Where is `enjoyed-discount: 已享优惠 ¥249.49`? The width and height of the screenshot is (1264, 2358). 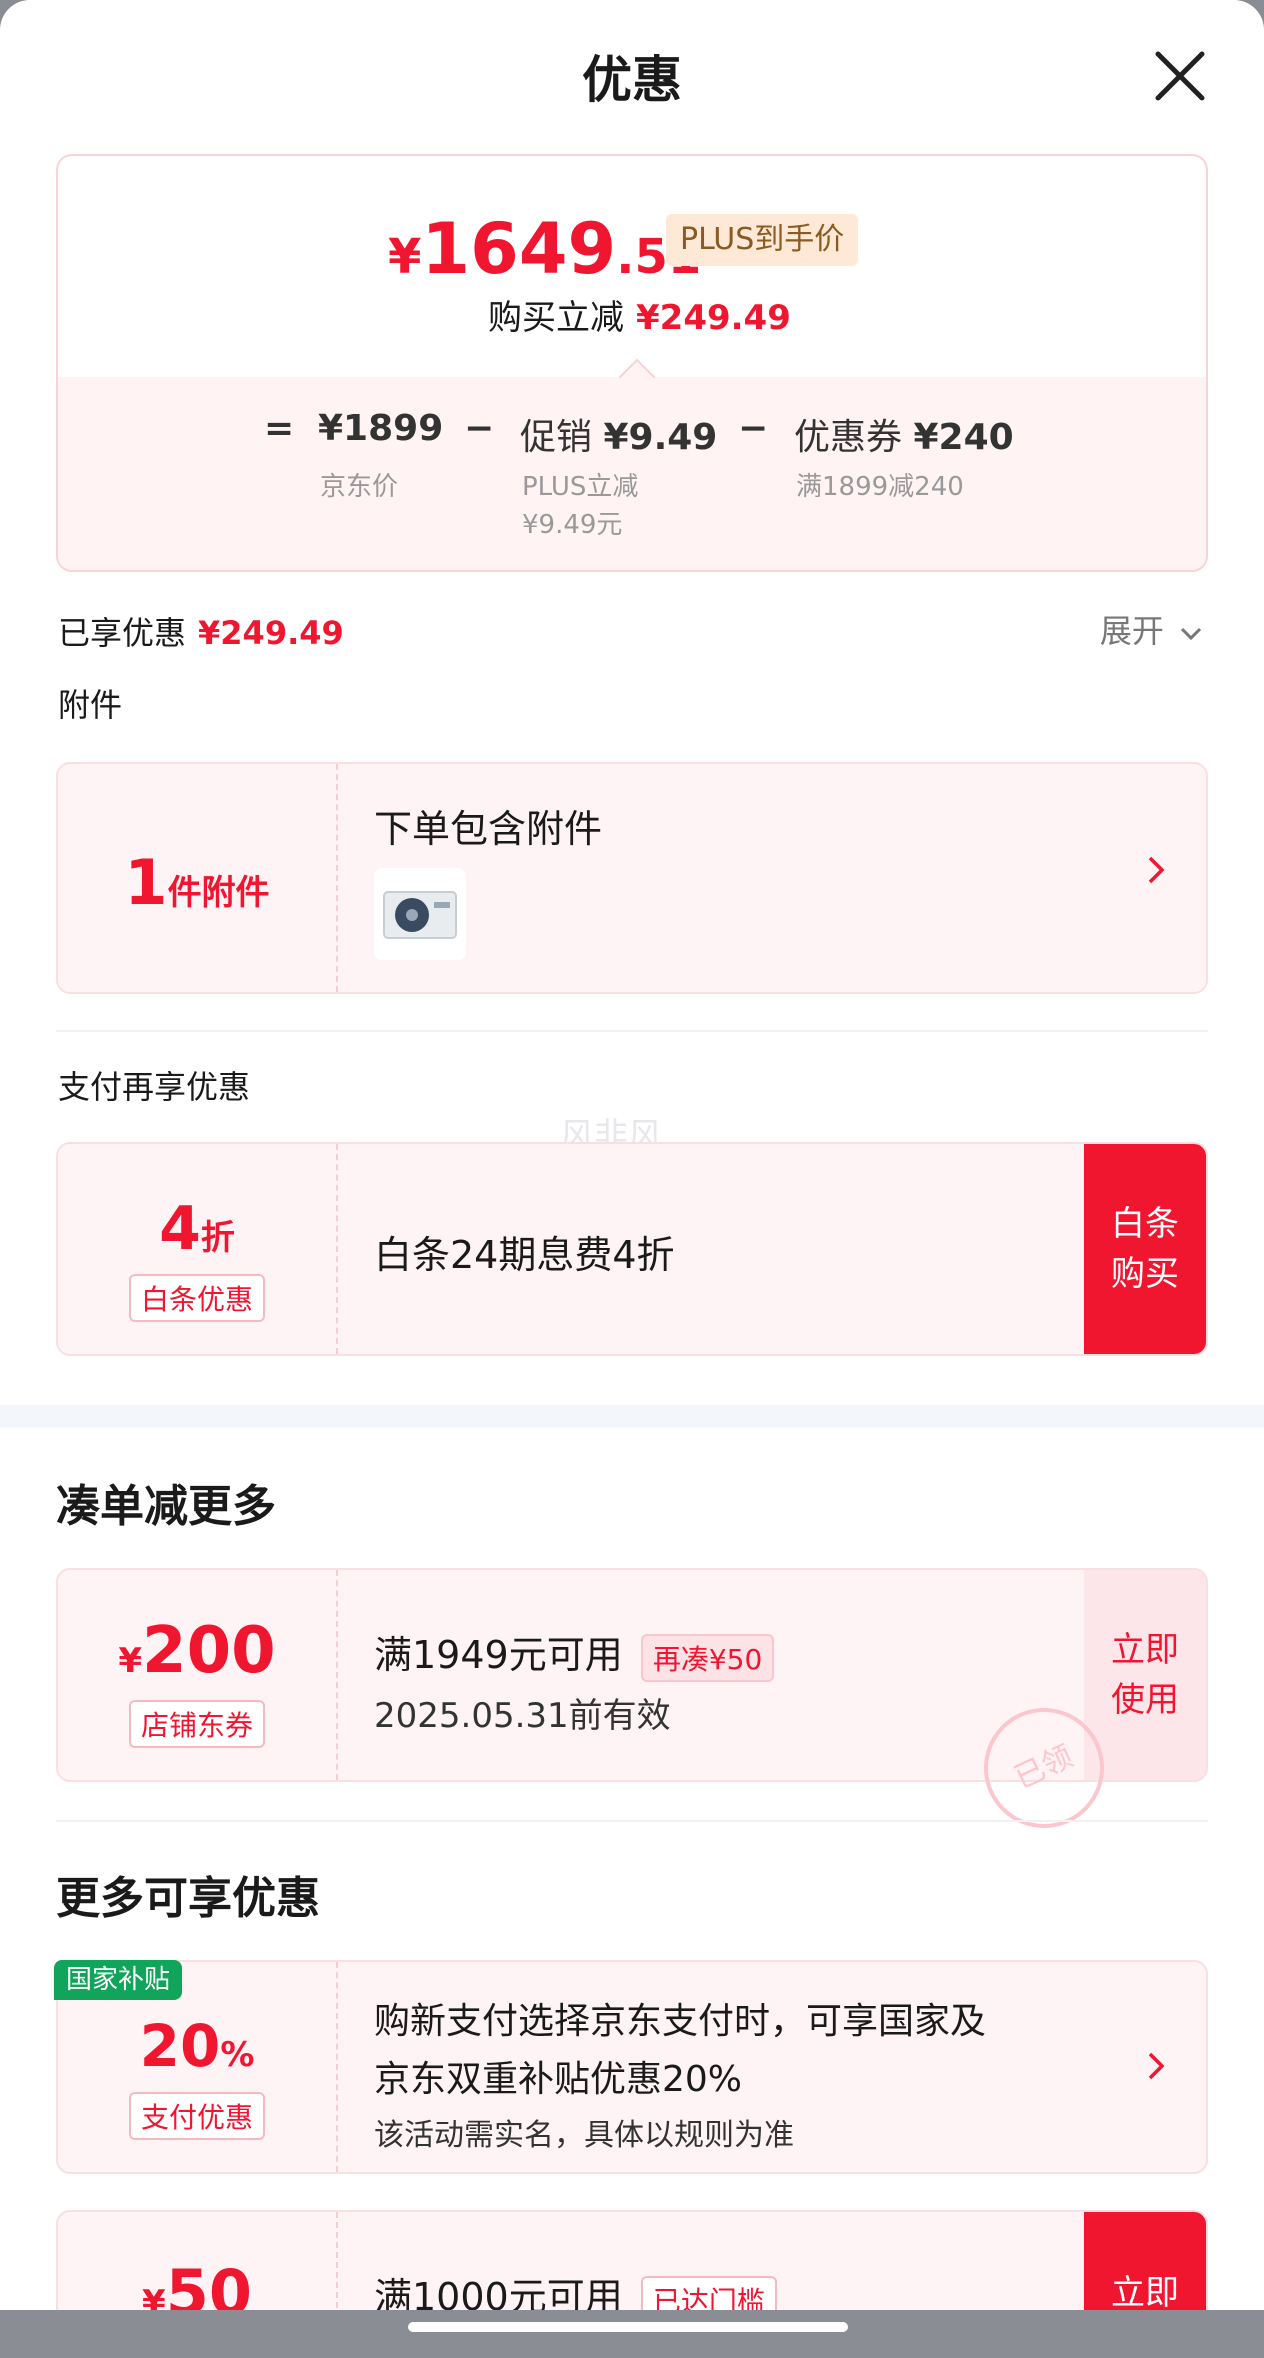 enjoyed-discount: 已享优惠 ¥249.49 is located at coordinates (201, 631).